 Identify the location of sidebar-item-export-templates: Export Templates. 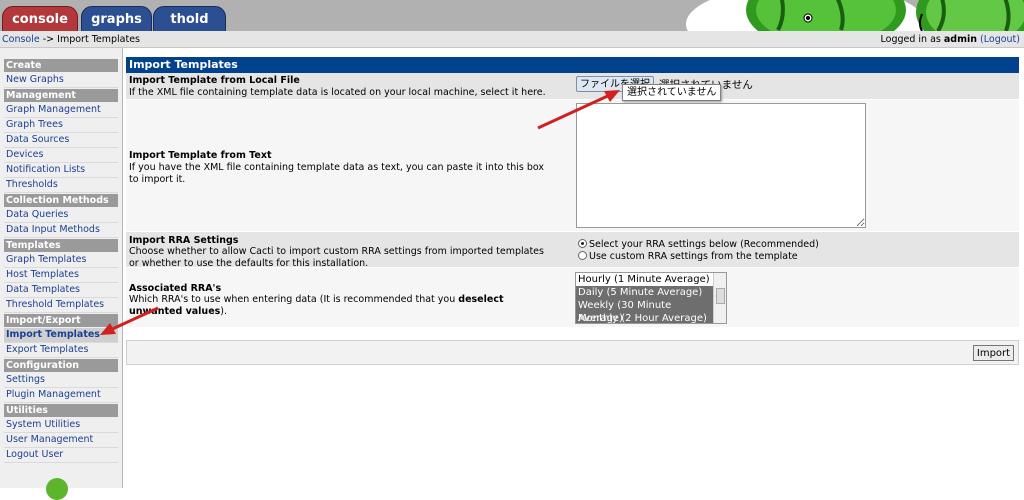
(61, 350).